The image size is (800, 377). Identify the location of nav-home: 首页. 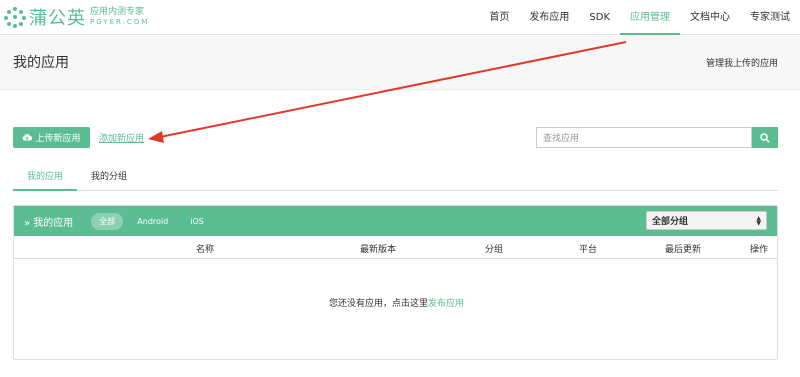
(499, 17).